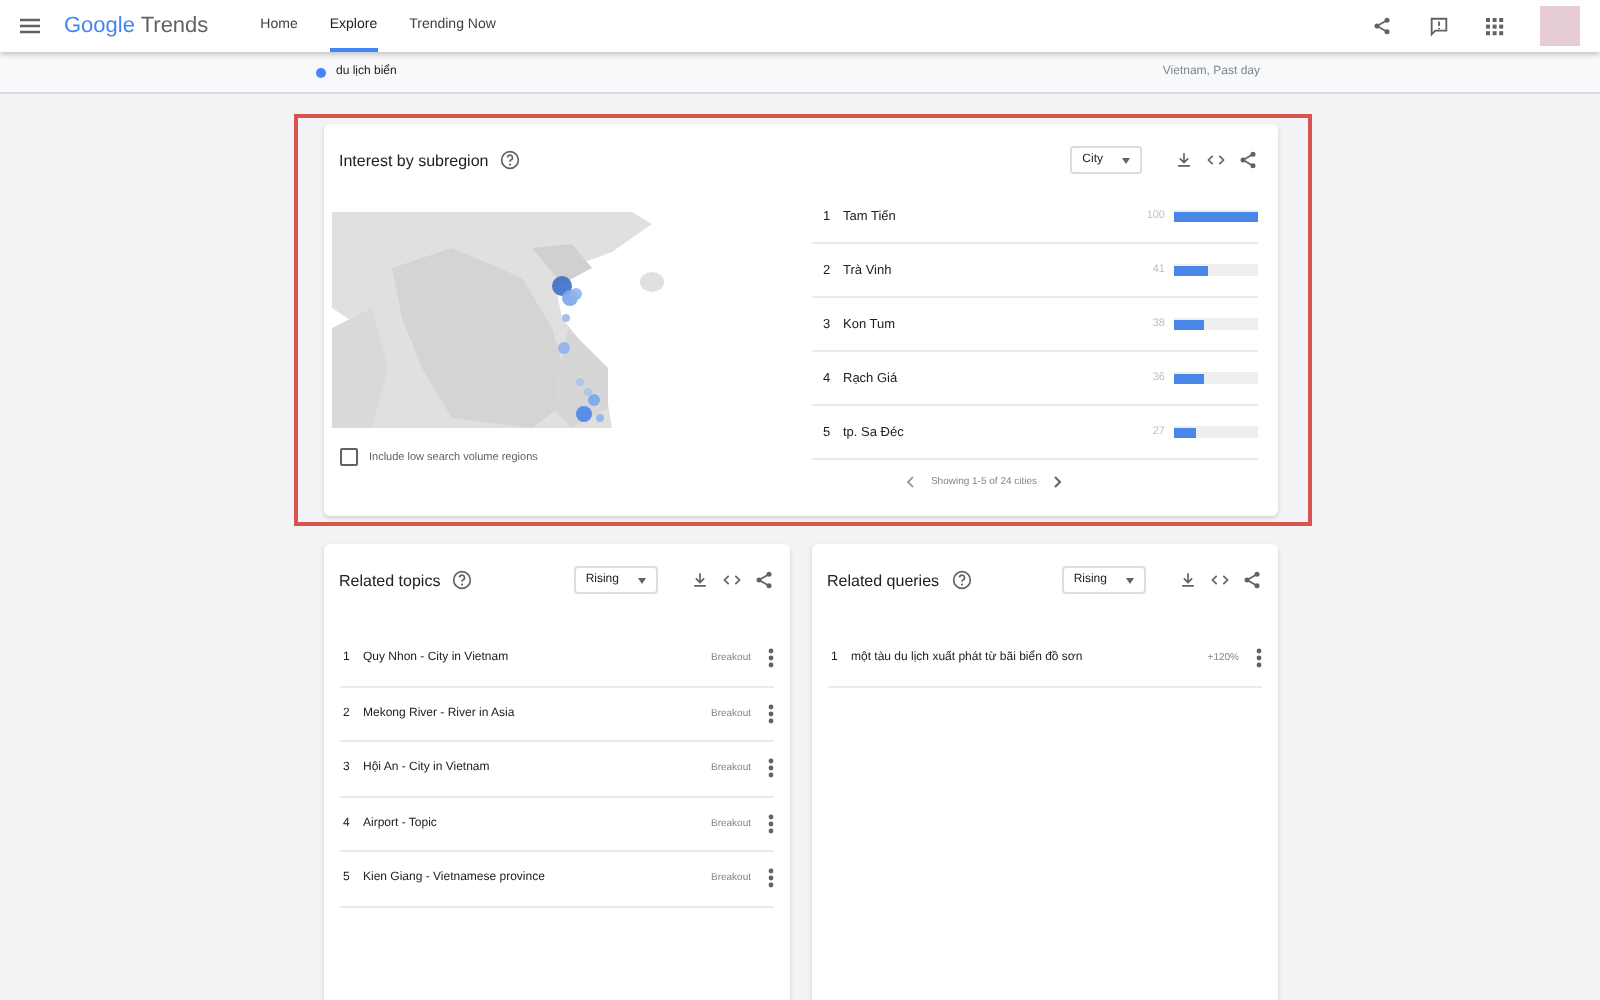  What do you see at coordinates (136, 26) in the screenshot?
I see `logo: Google Trends` at bounding box center [136, 26].